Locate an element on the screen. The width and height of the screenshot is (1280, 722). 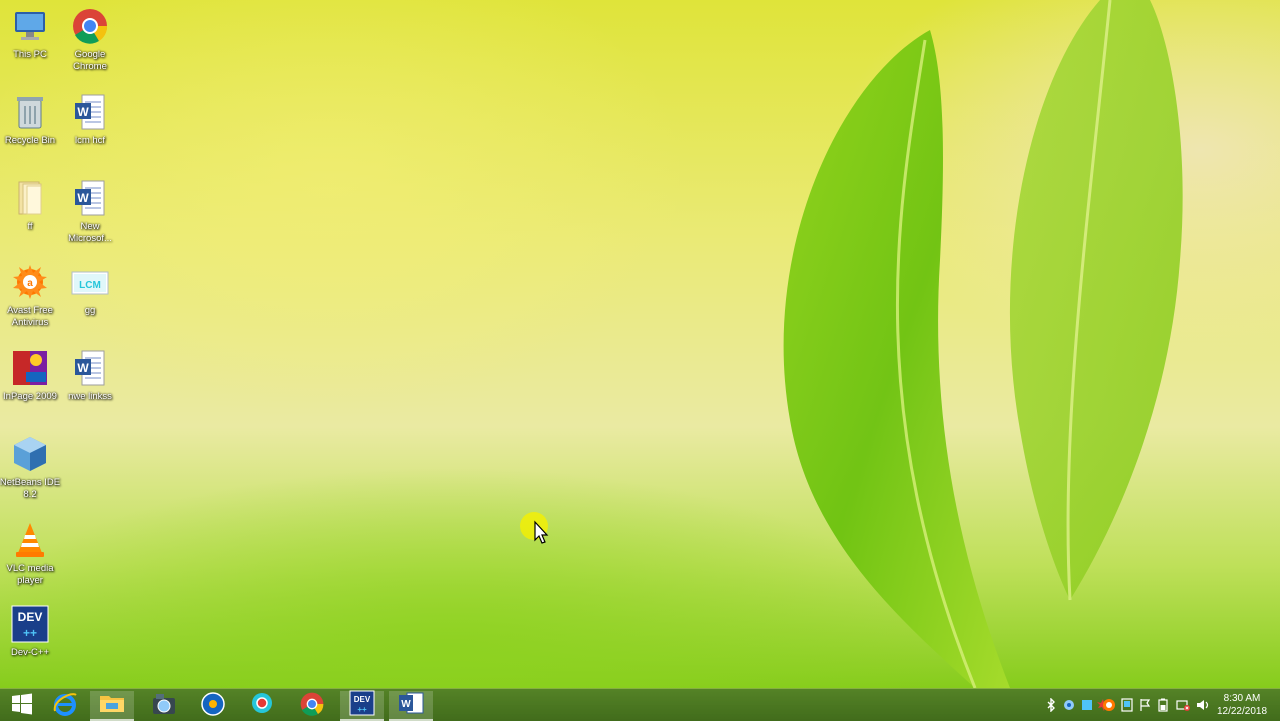
windows-start-icon is located at coordinates (22, 706).